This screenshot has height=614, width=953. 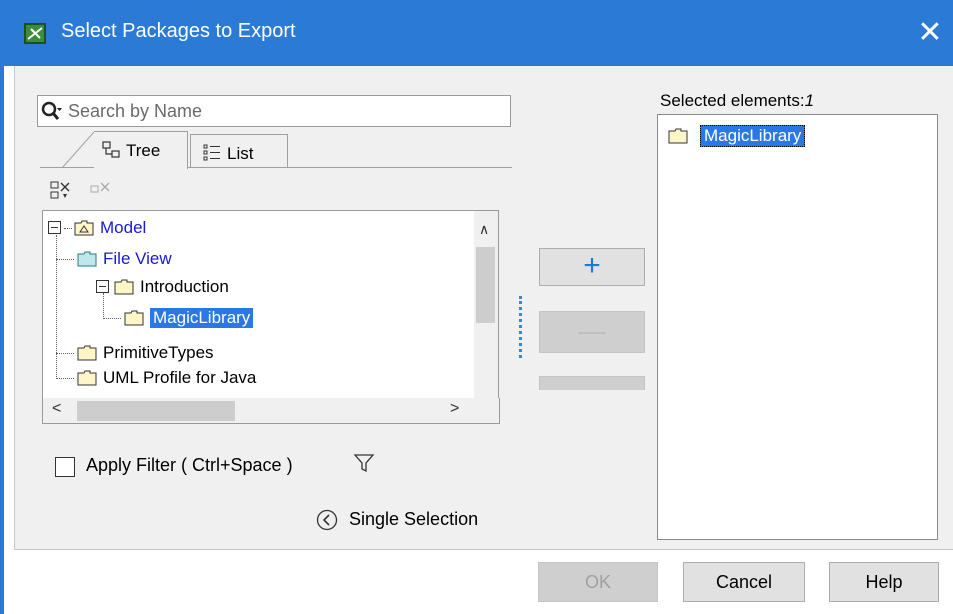 I want to click on title-bar: Select Packages to Export ✕, so click(x=476, y=33).